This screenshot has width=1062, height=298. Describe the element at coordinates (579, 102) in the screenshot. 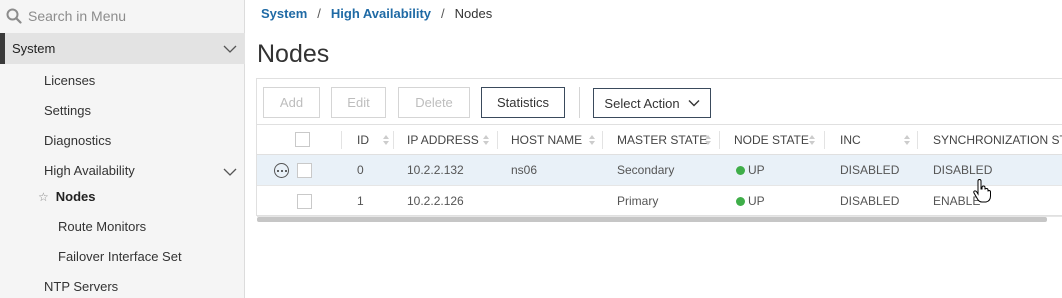

I see `toolbar-divider` at that location.